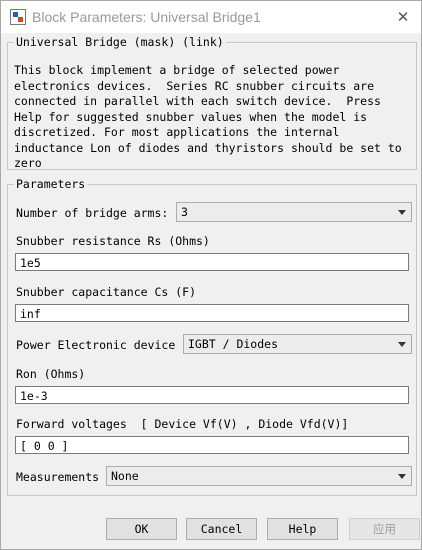 This screenshot has width=422, height=550. I want to click on bridge-arms-value: 3, so click(184, 212).